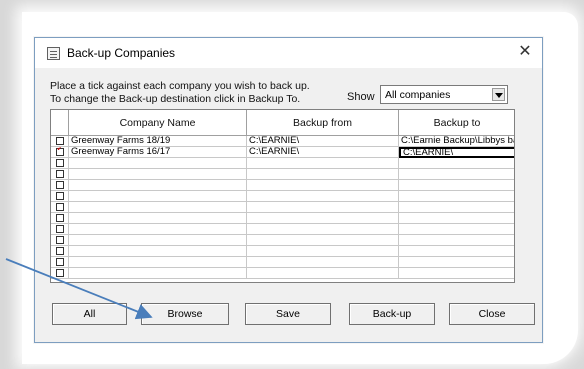 This screenshot has height=369, width=584. I want to click on backup-to-cell: C:\Earnie Backup\Libbys backup, so click(456, 141).